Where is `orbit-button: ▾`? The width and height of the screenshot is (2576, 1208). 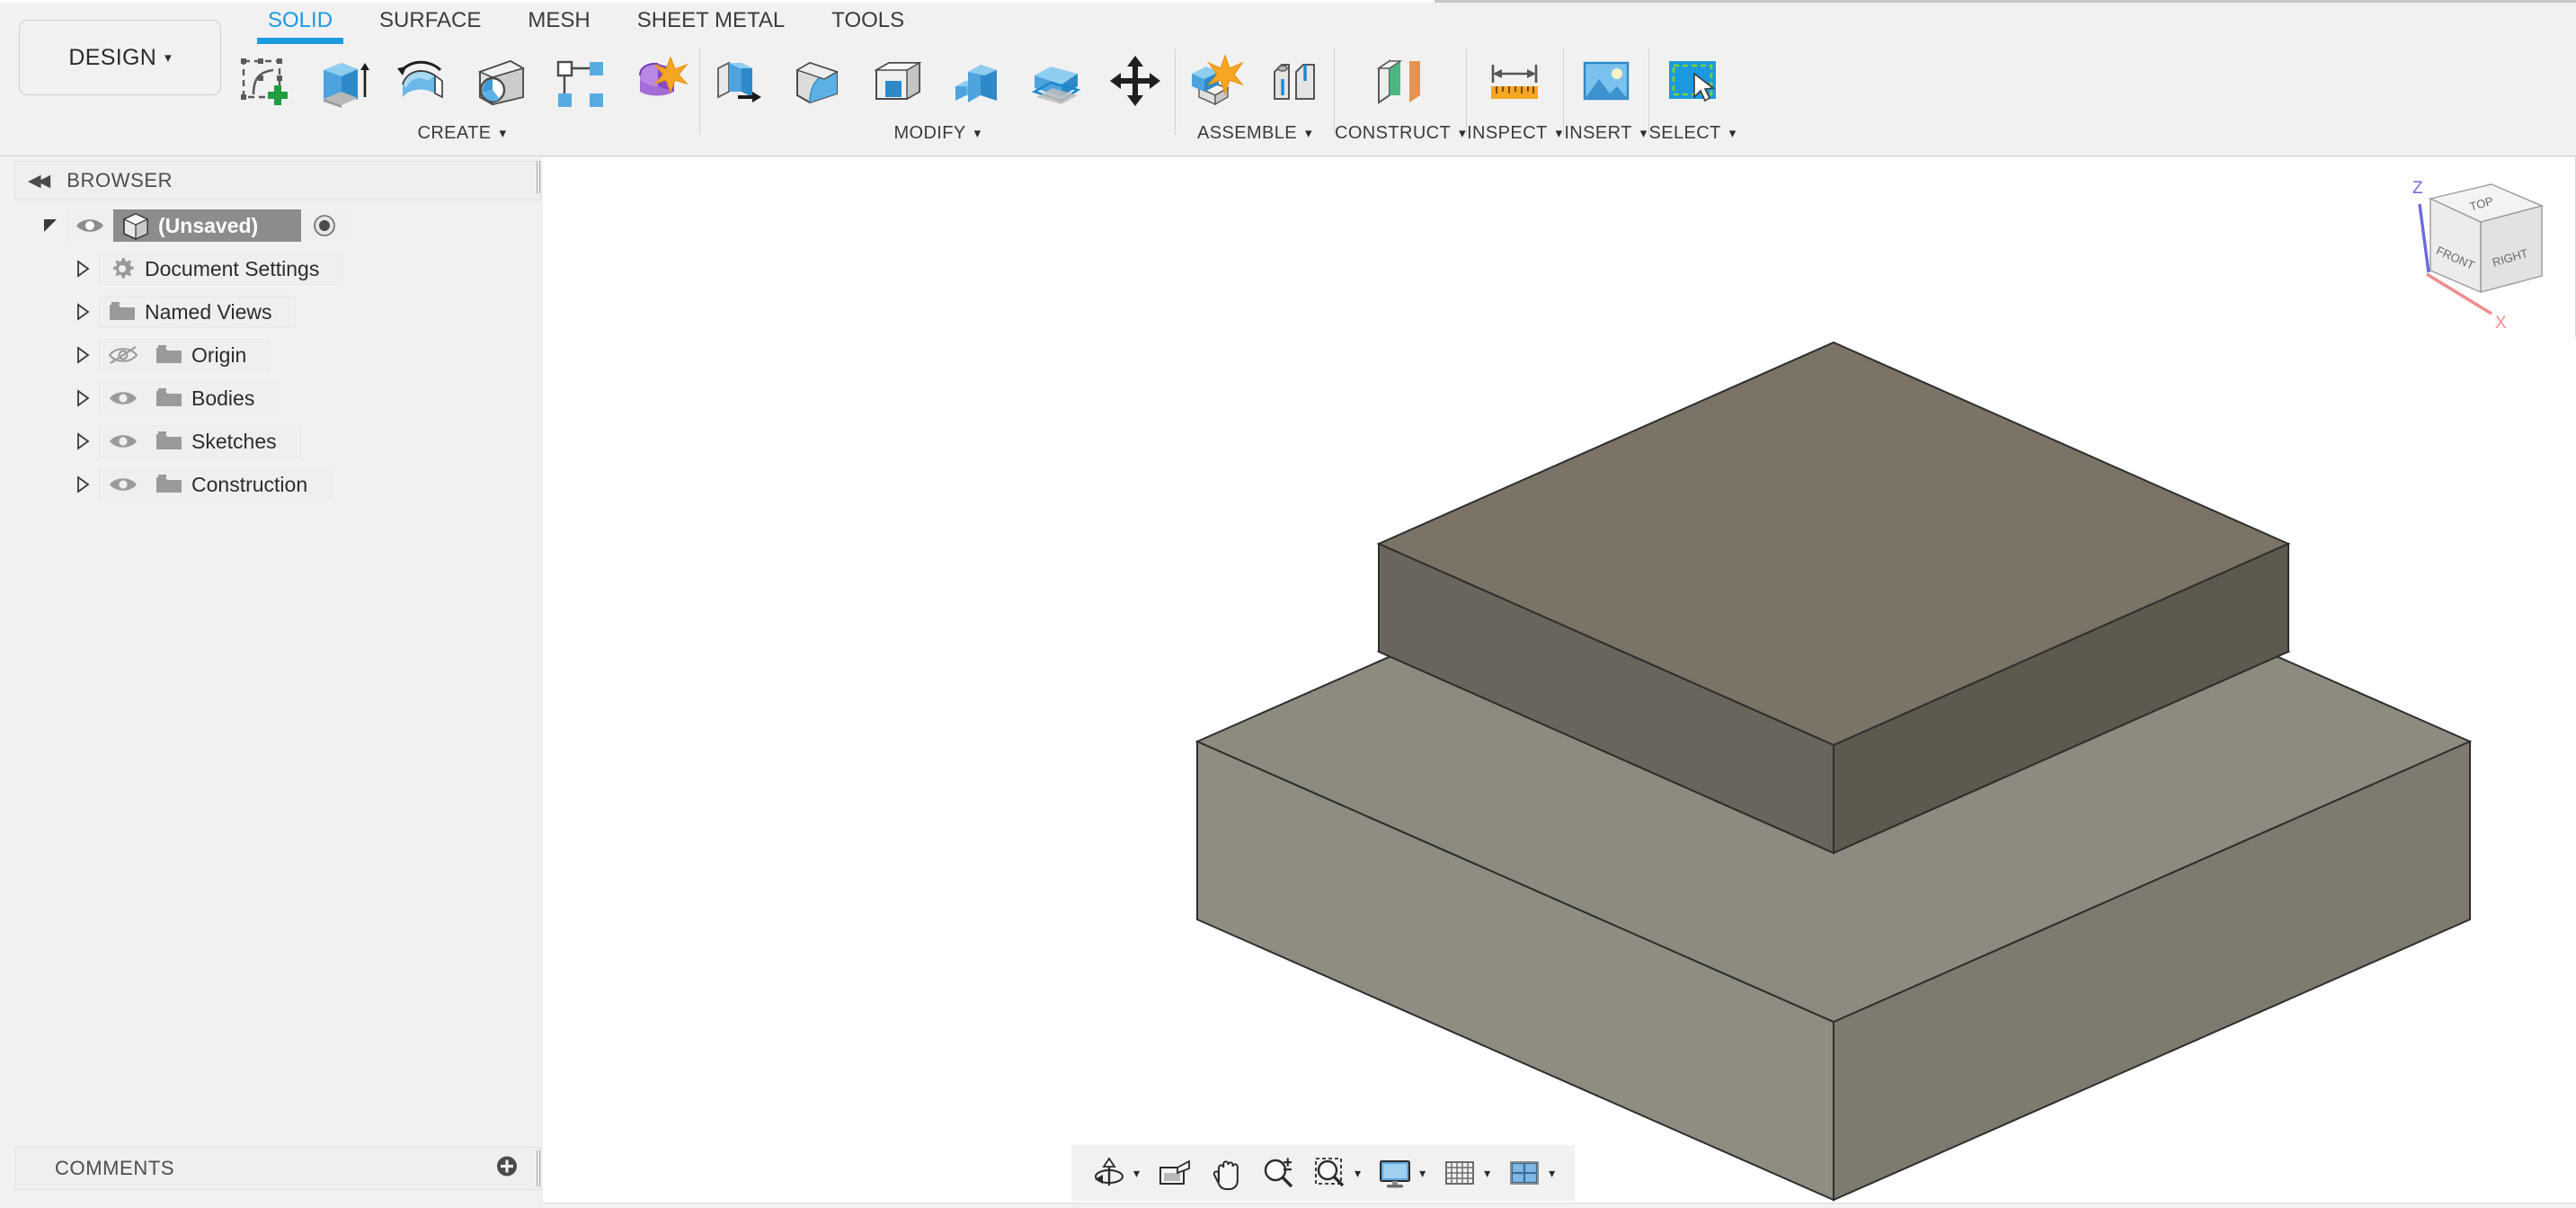 orbit-button: ▾ is located at coordinates (1115, 1173).